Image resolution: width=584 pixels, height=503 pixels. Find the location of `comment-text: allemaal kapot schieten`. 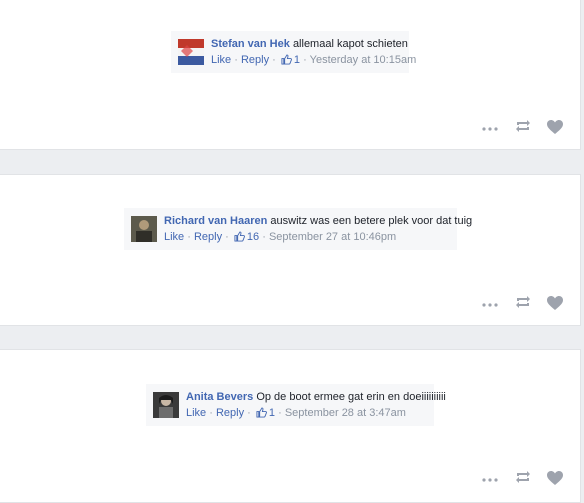

comment-text: allemaal kapot schieten is located at coordinates (350, 44).